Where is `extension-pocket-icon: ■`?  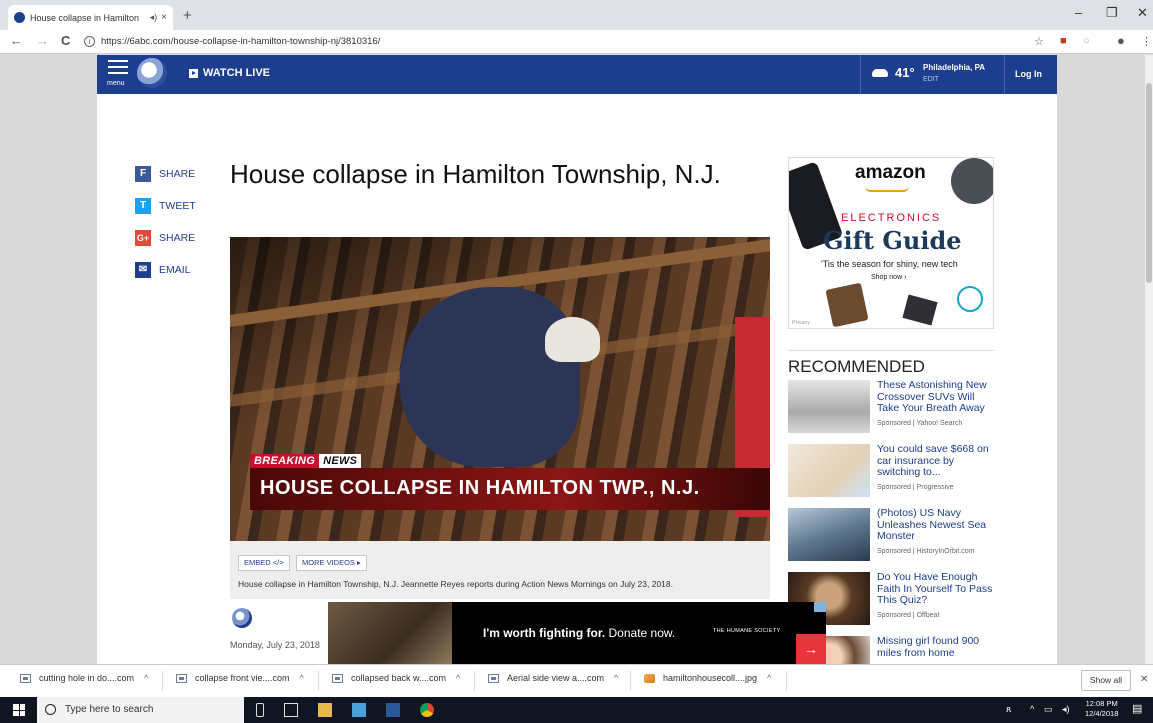
extension-pocket-icon: ■ is located at coordinates (1063, 41).